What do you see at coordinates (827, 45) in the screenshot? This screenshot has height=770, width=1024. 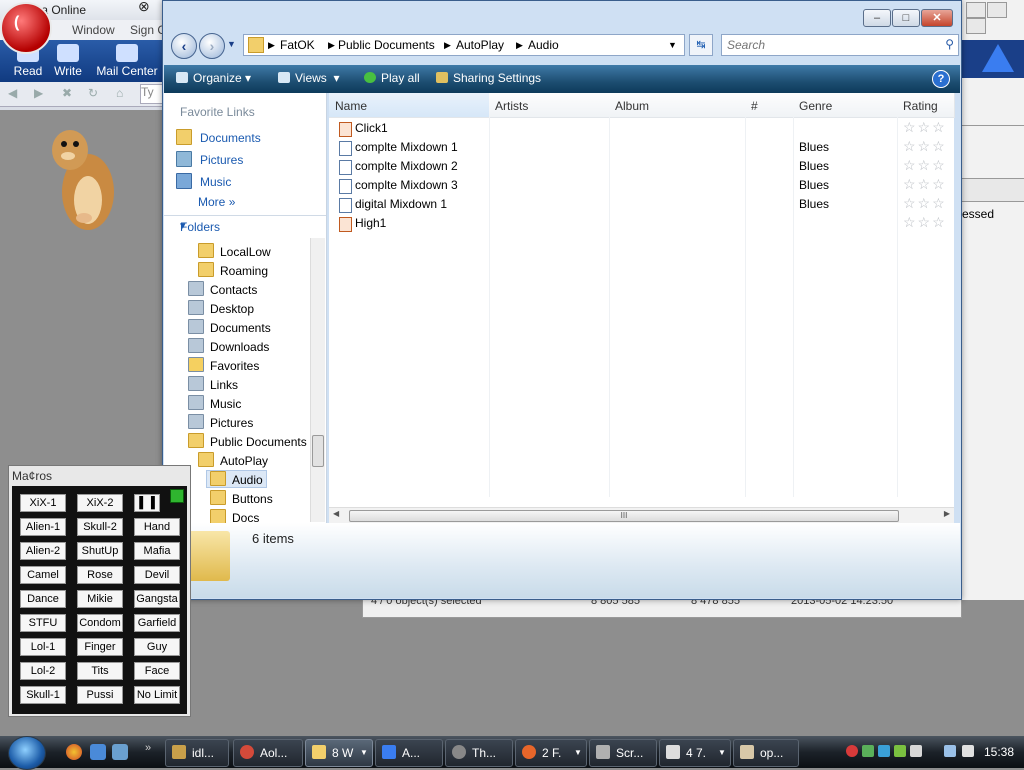 I see `search-input` at bounding box center [827, 45].